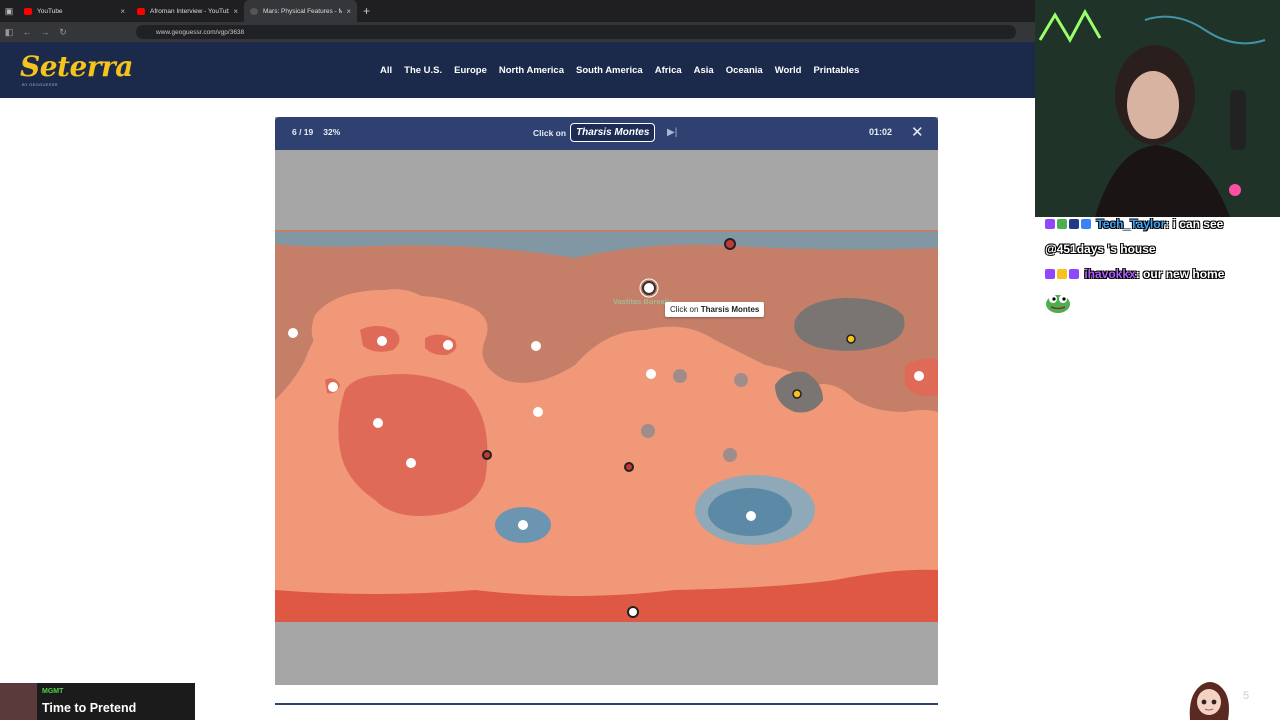  What do you see at coordinates (50, 11) in the screenshot?
I see `tab-title: YouTube` at bounding box center [50, 11].